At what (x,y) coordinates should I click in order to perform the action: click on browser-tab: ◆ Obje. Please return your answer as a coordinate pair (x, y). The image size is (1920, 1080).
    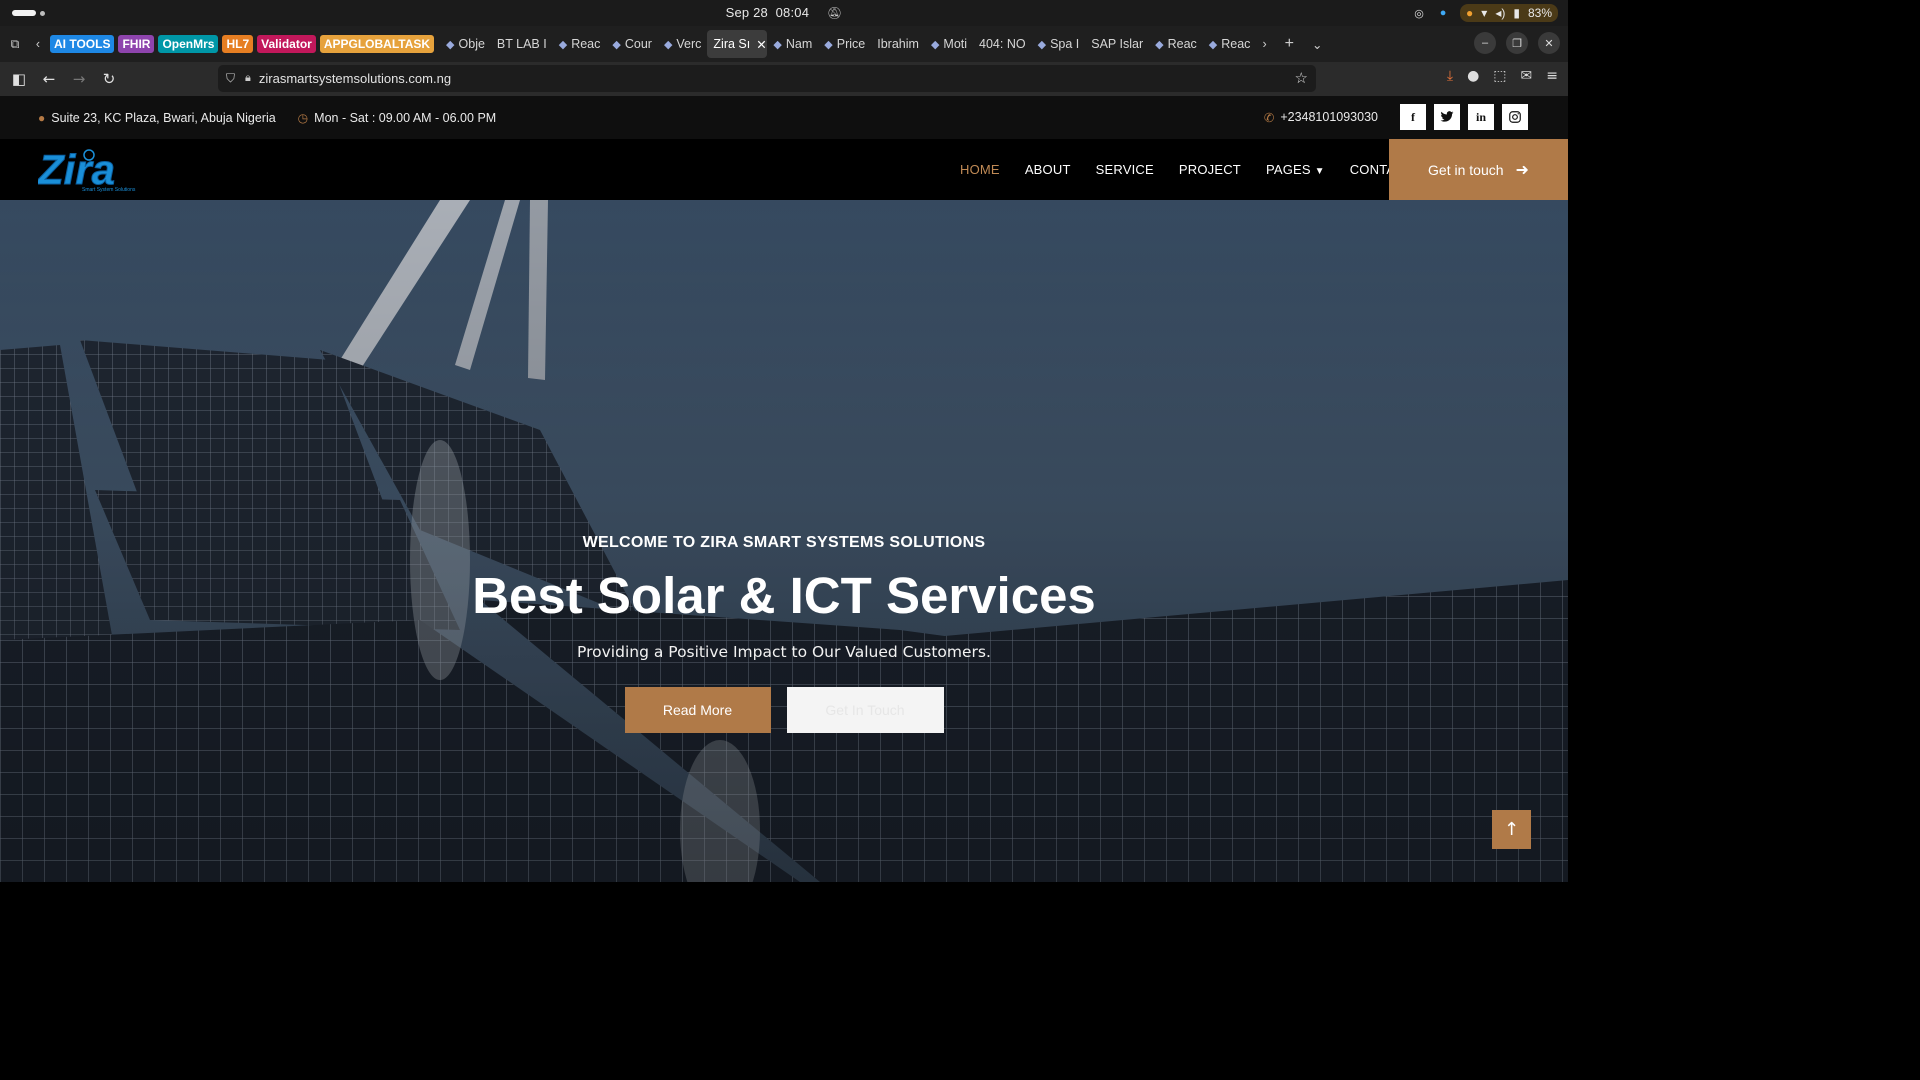
    Looking at the image, I should click on (465, 44).